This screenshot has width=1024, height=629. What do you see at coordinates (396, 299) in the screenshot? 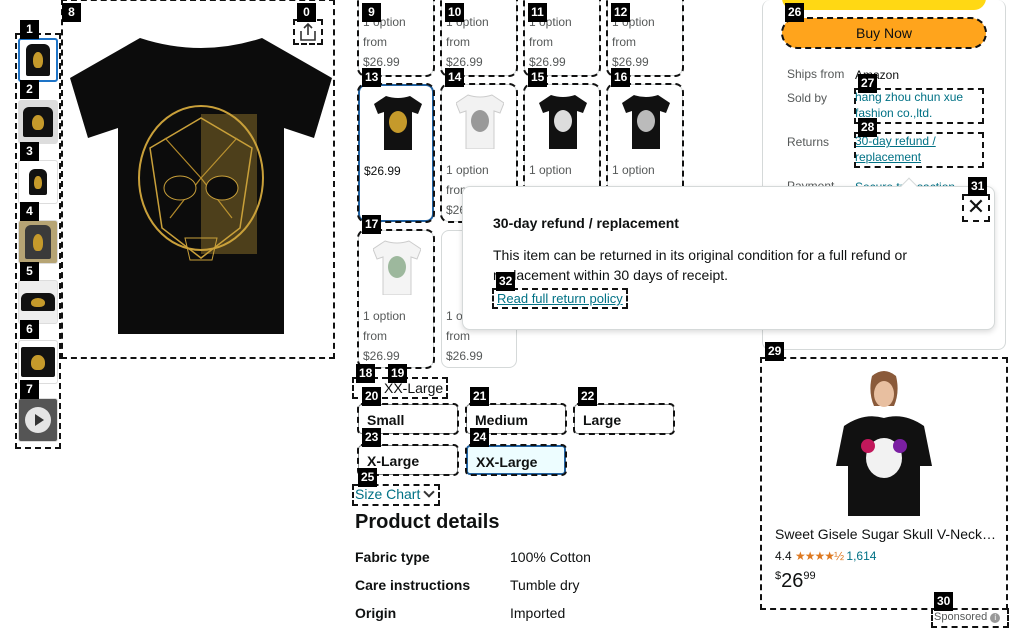
I see `variant-card-17: 1 option from $26.99` at bounding box center [396, 299].